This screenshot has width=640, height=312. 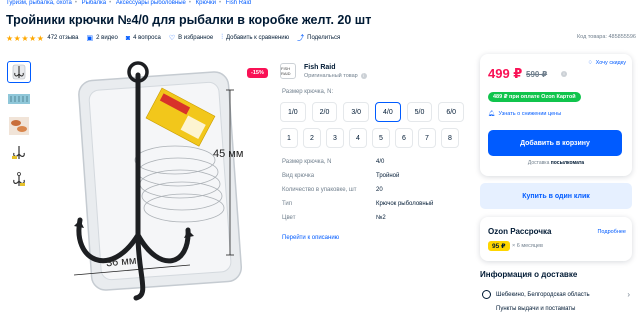 What do you see at coordinates (228, 154) in the screenshot?
I see `height-dimension-label: 45 мм` at bounding box center [228, 154].